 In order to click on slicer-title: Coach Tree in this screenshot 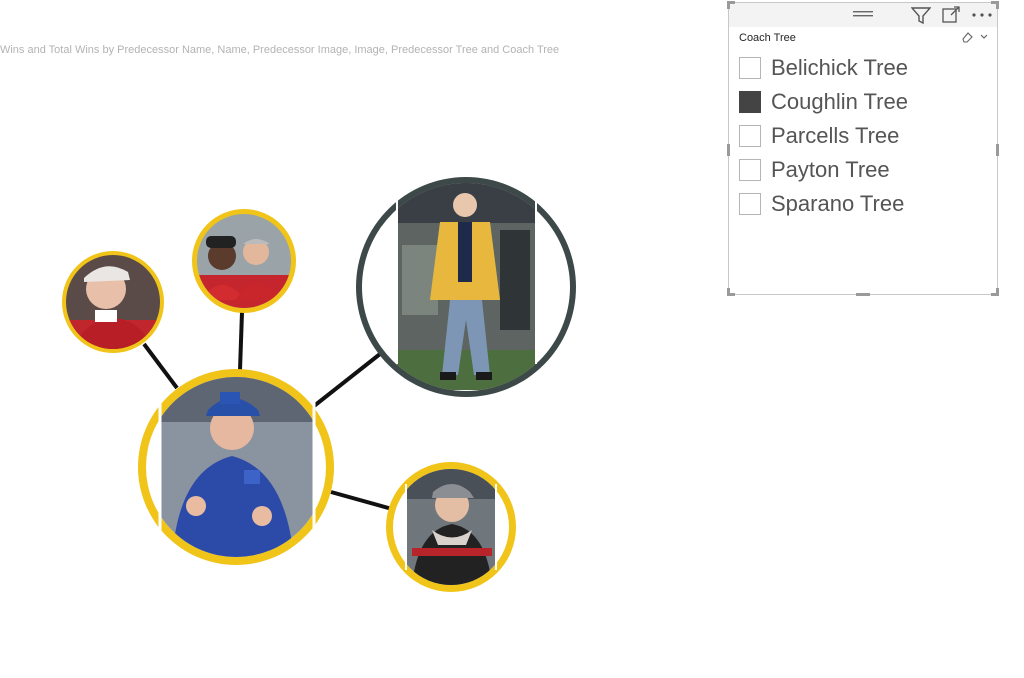, I will do `click(767, 38)`.